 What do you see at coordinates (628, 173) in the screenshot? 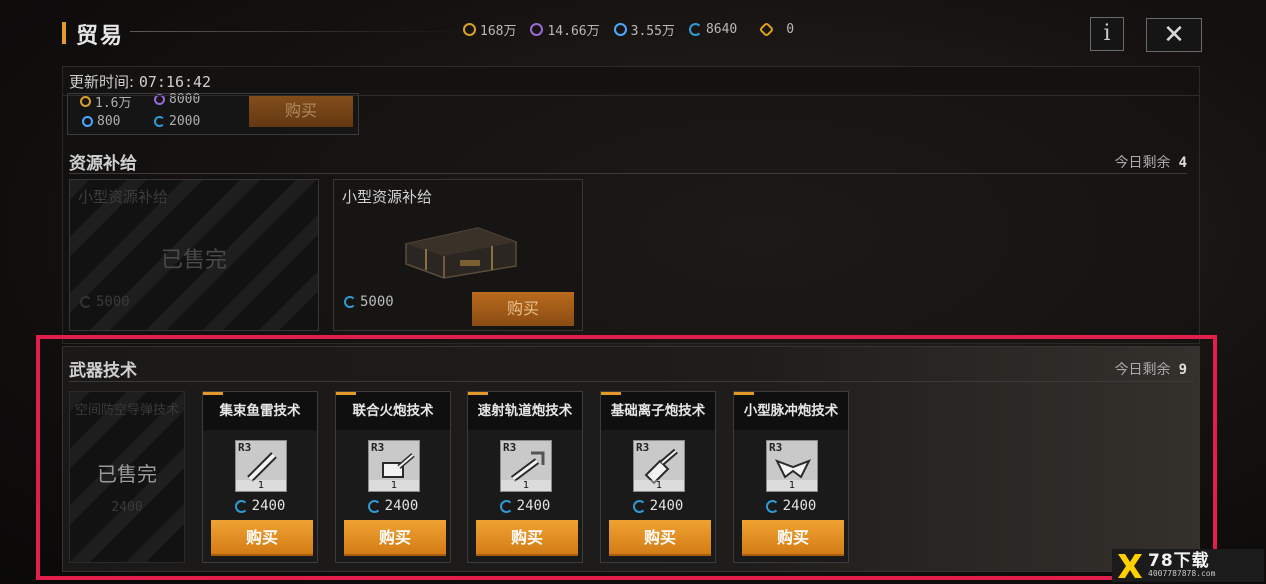
I see `section-divider` at bounding box center [628, 173].